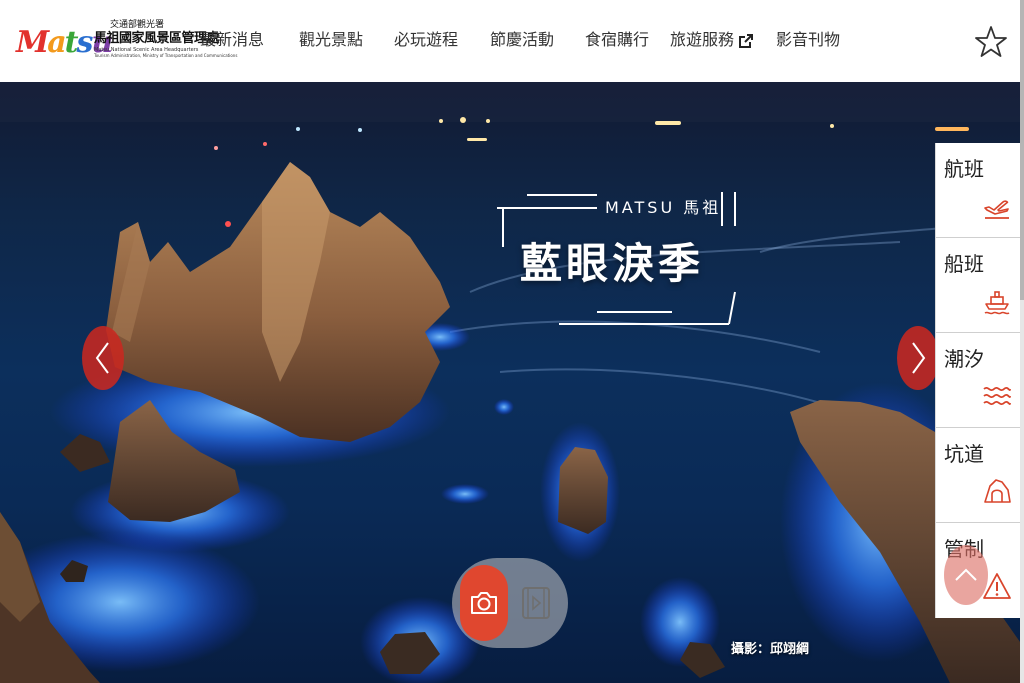 This screenshot has height=683, width=1024. I want to click on film-play-icon, so click(536, 603).